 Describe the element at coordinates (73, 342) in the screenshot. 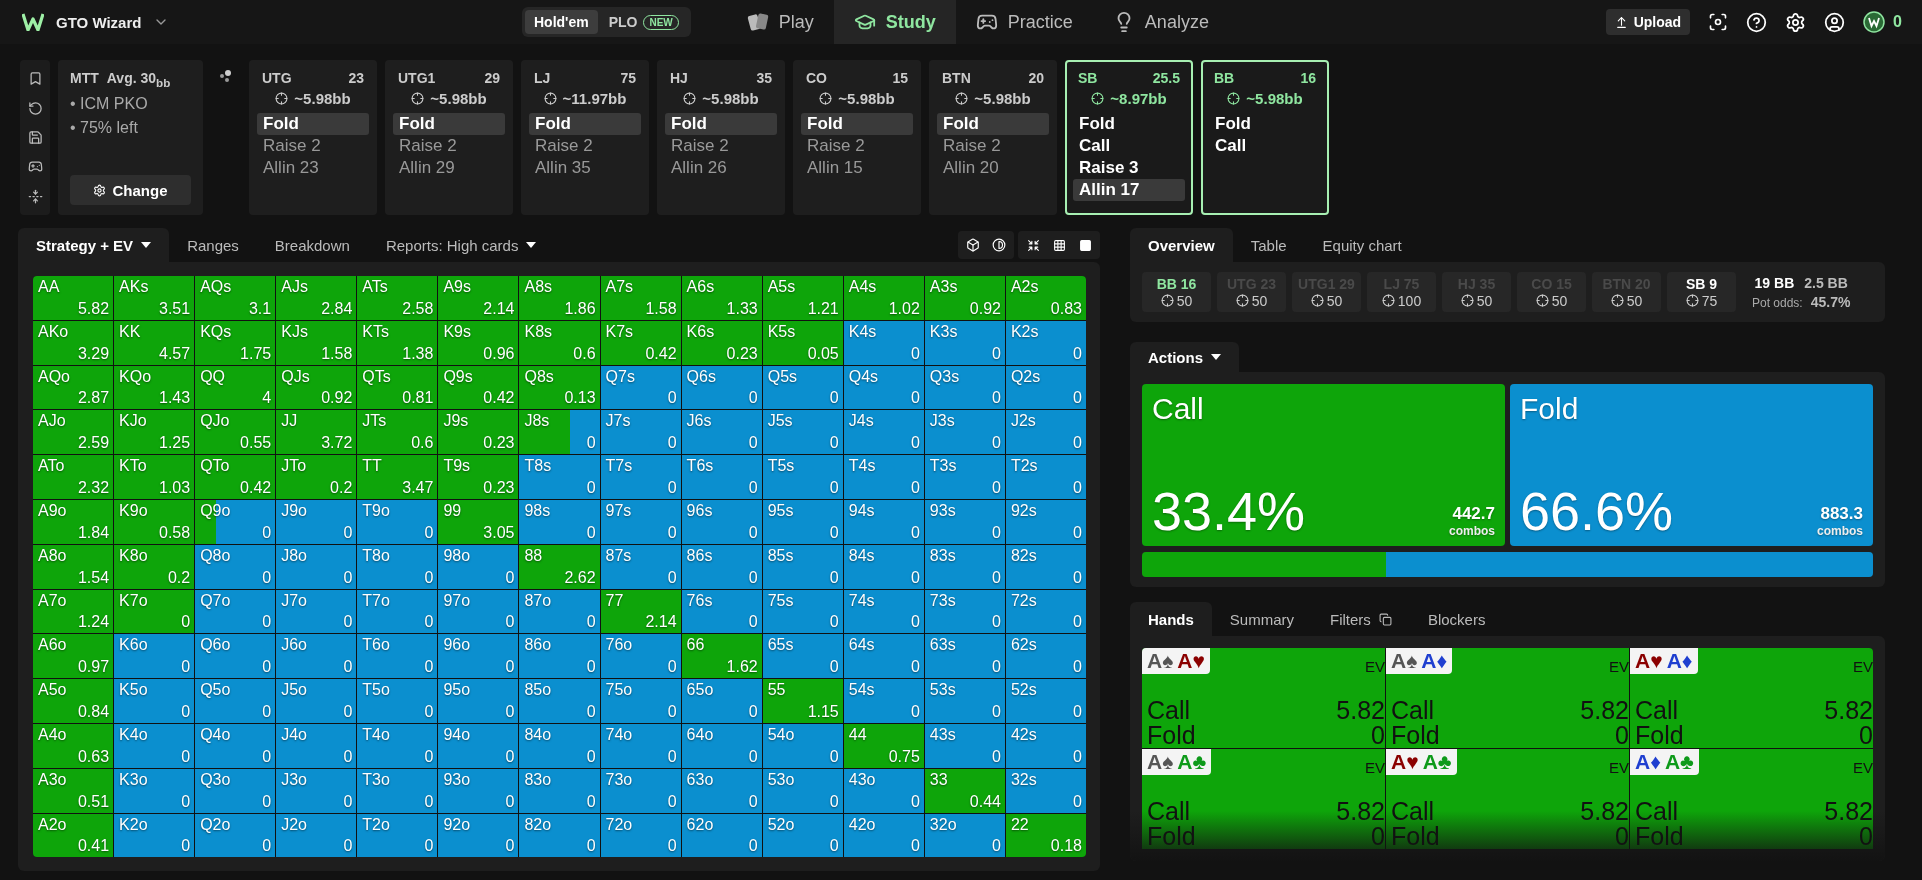

I see `hand-cell: AKo 3.29` at that location.